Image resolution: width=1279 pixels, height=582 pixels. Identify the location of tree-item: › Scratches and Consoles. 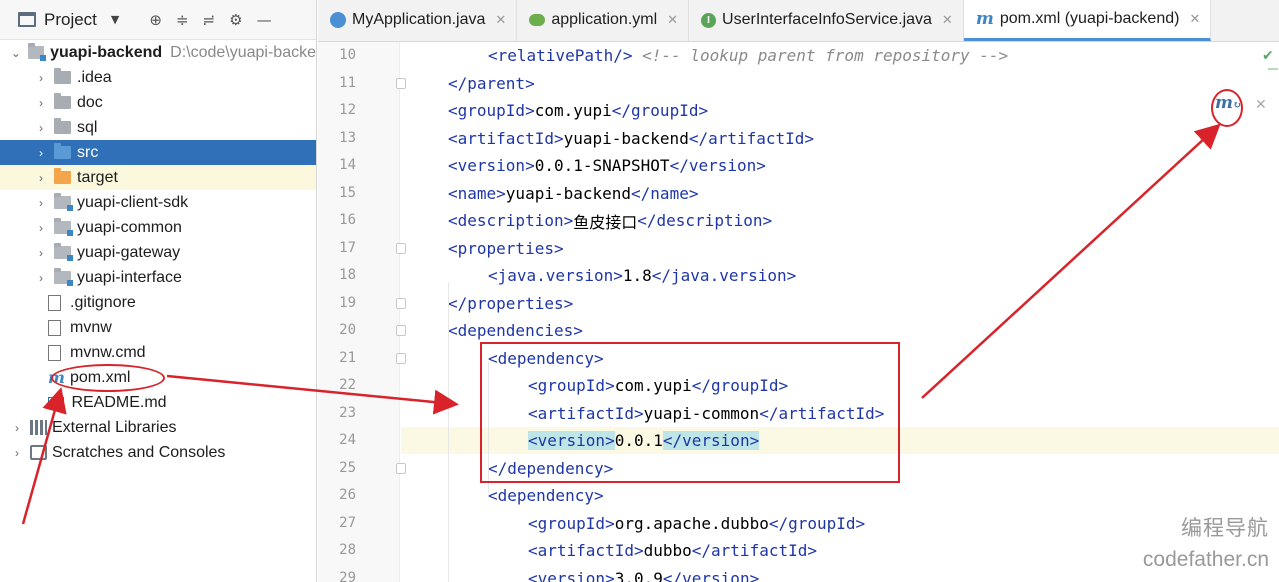
(158, 452).